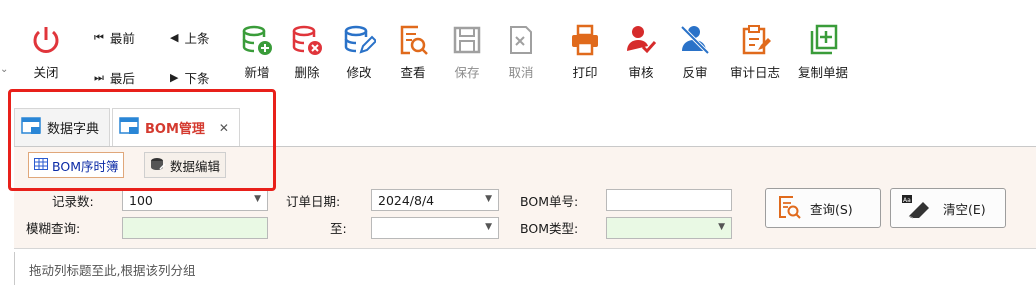  I want to click on edit-button: 修改, so click(359, 46).